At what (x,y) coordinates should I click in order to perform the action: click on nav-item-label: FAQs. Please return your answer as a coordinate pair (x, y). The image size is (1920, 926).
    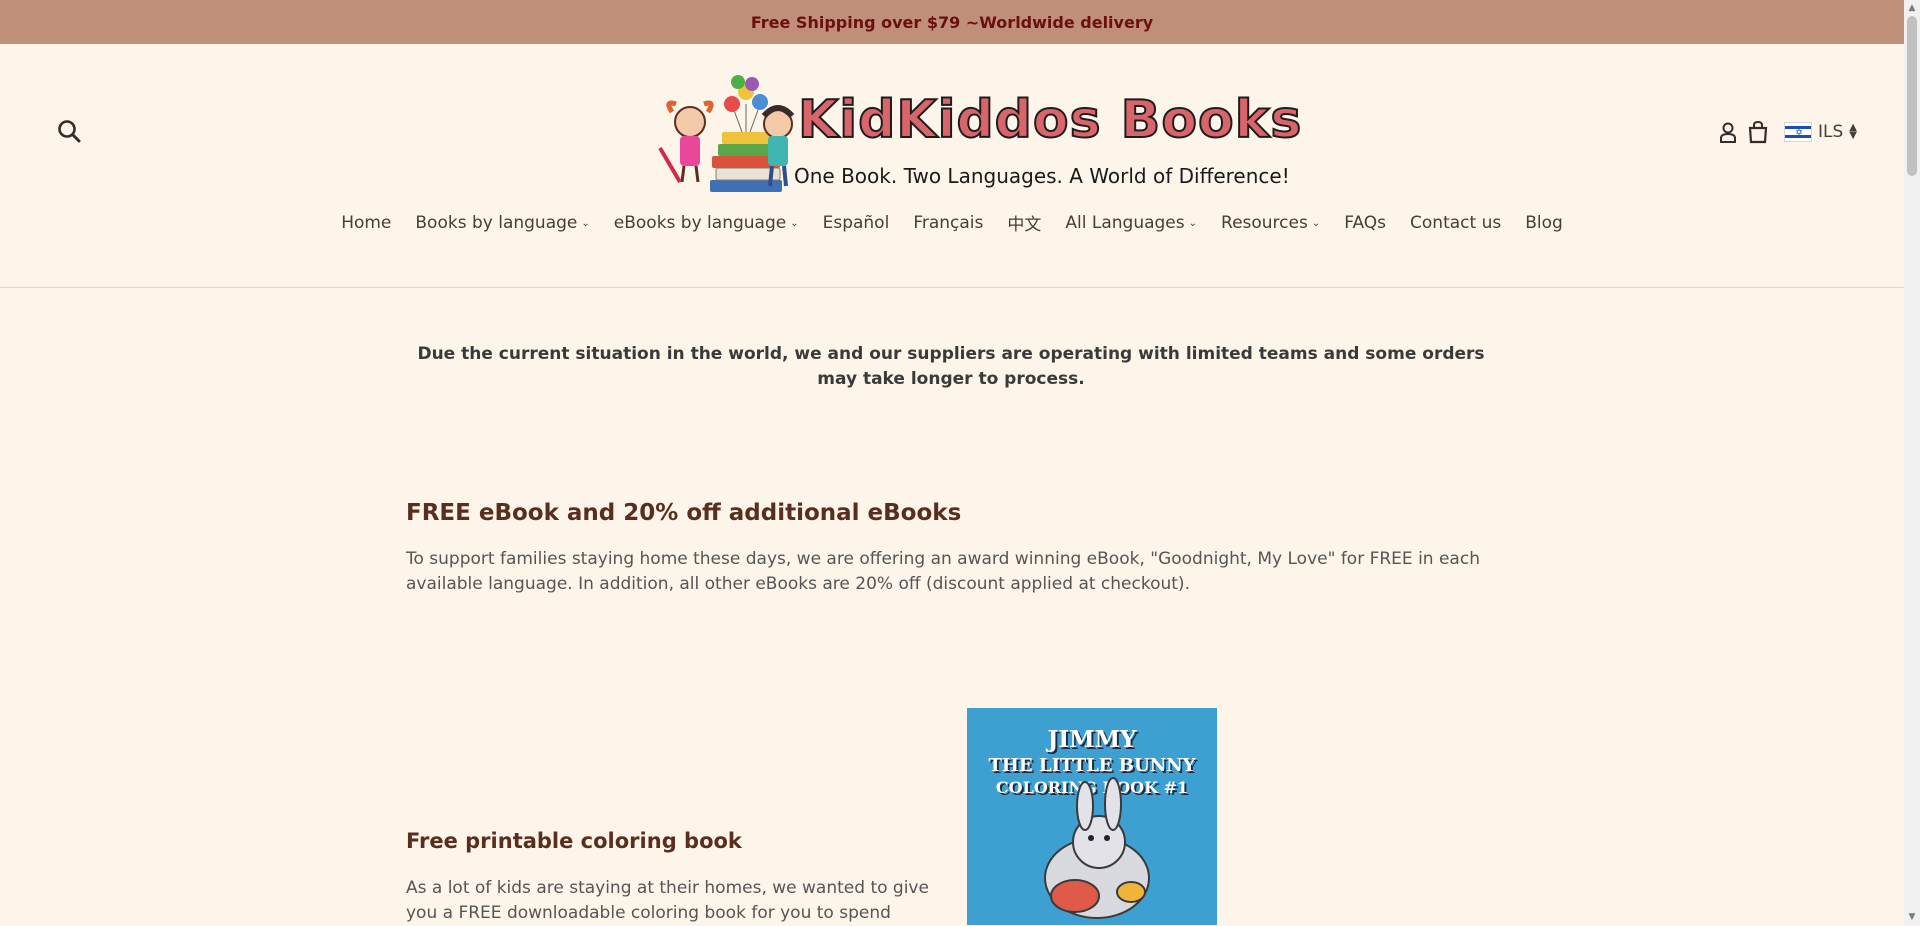
    Looking at the image, I should click on (1365, 222).